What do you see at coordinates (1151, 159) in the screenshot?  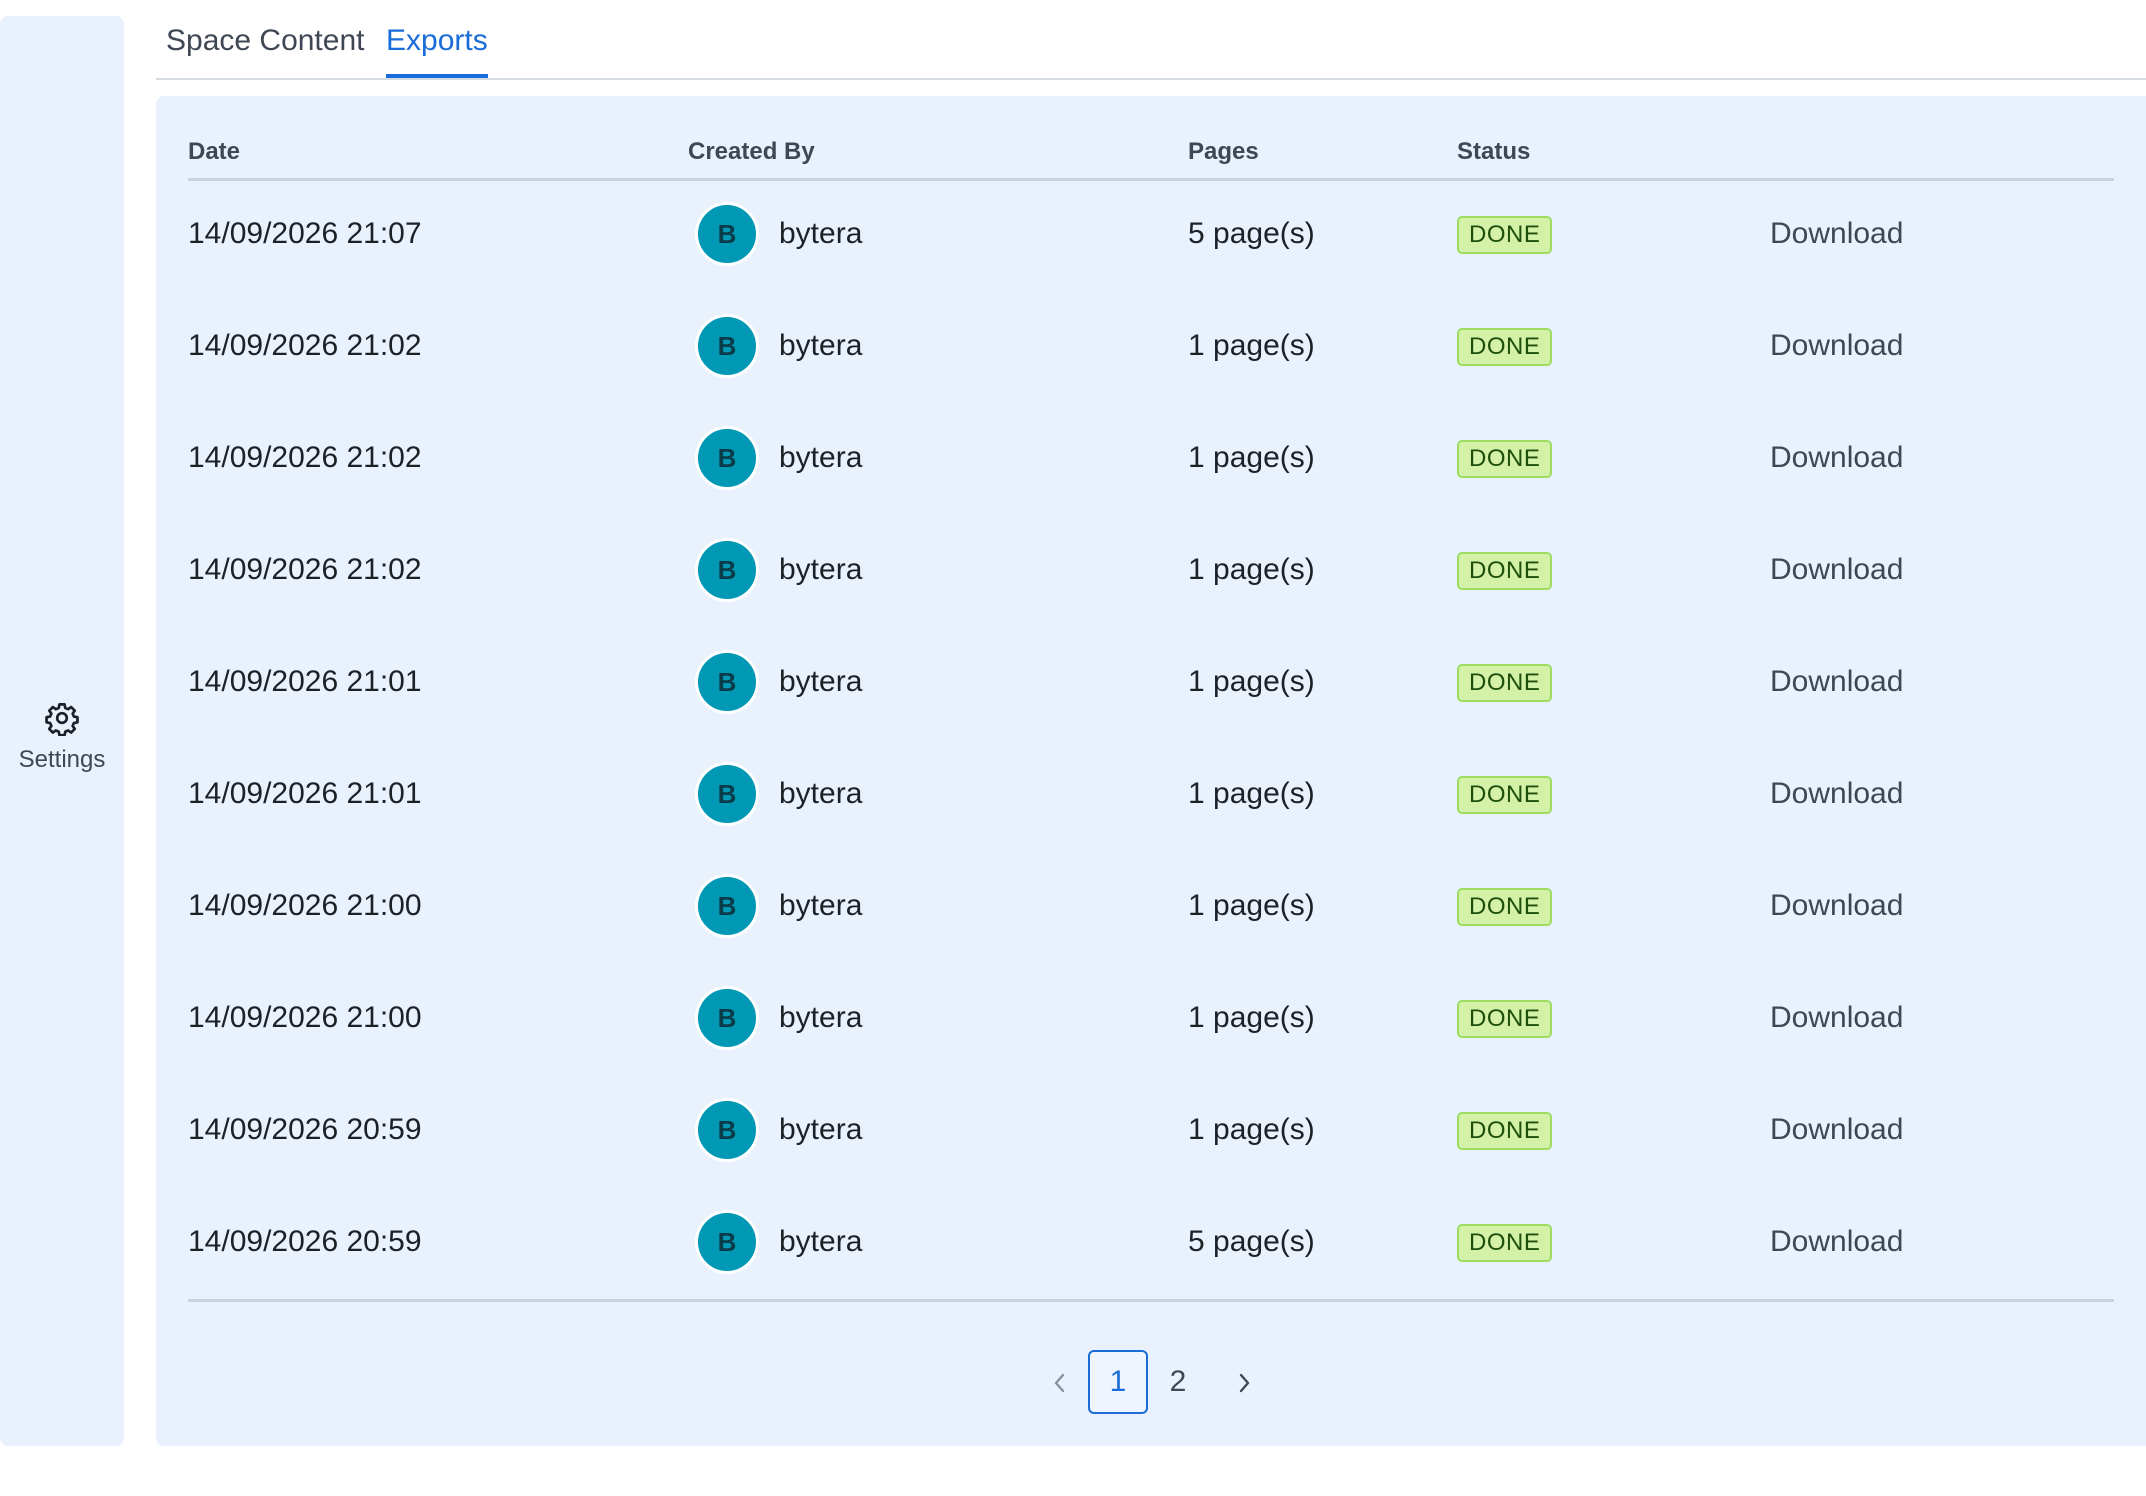 I see `table-header: Date Created By Pages Status` at bounding box center [1151, 159].